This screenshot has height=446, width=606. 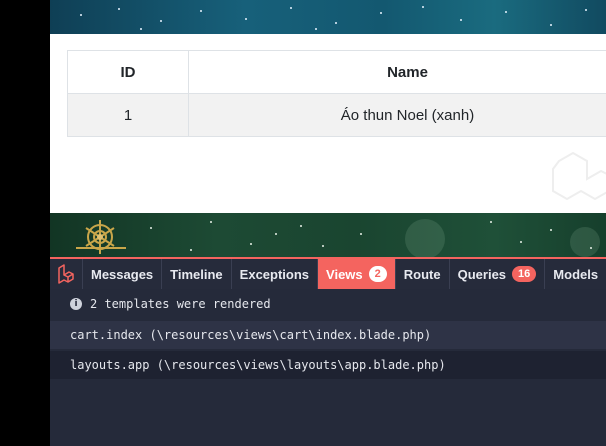 What do you see at coordinates (344, 274) in the screenshot?
I see `tab-label: Views` at bounding box center [344, 274].